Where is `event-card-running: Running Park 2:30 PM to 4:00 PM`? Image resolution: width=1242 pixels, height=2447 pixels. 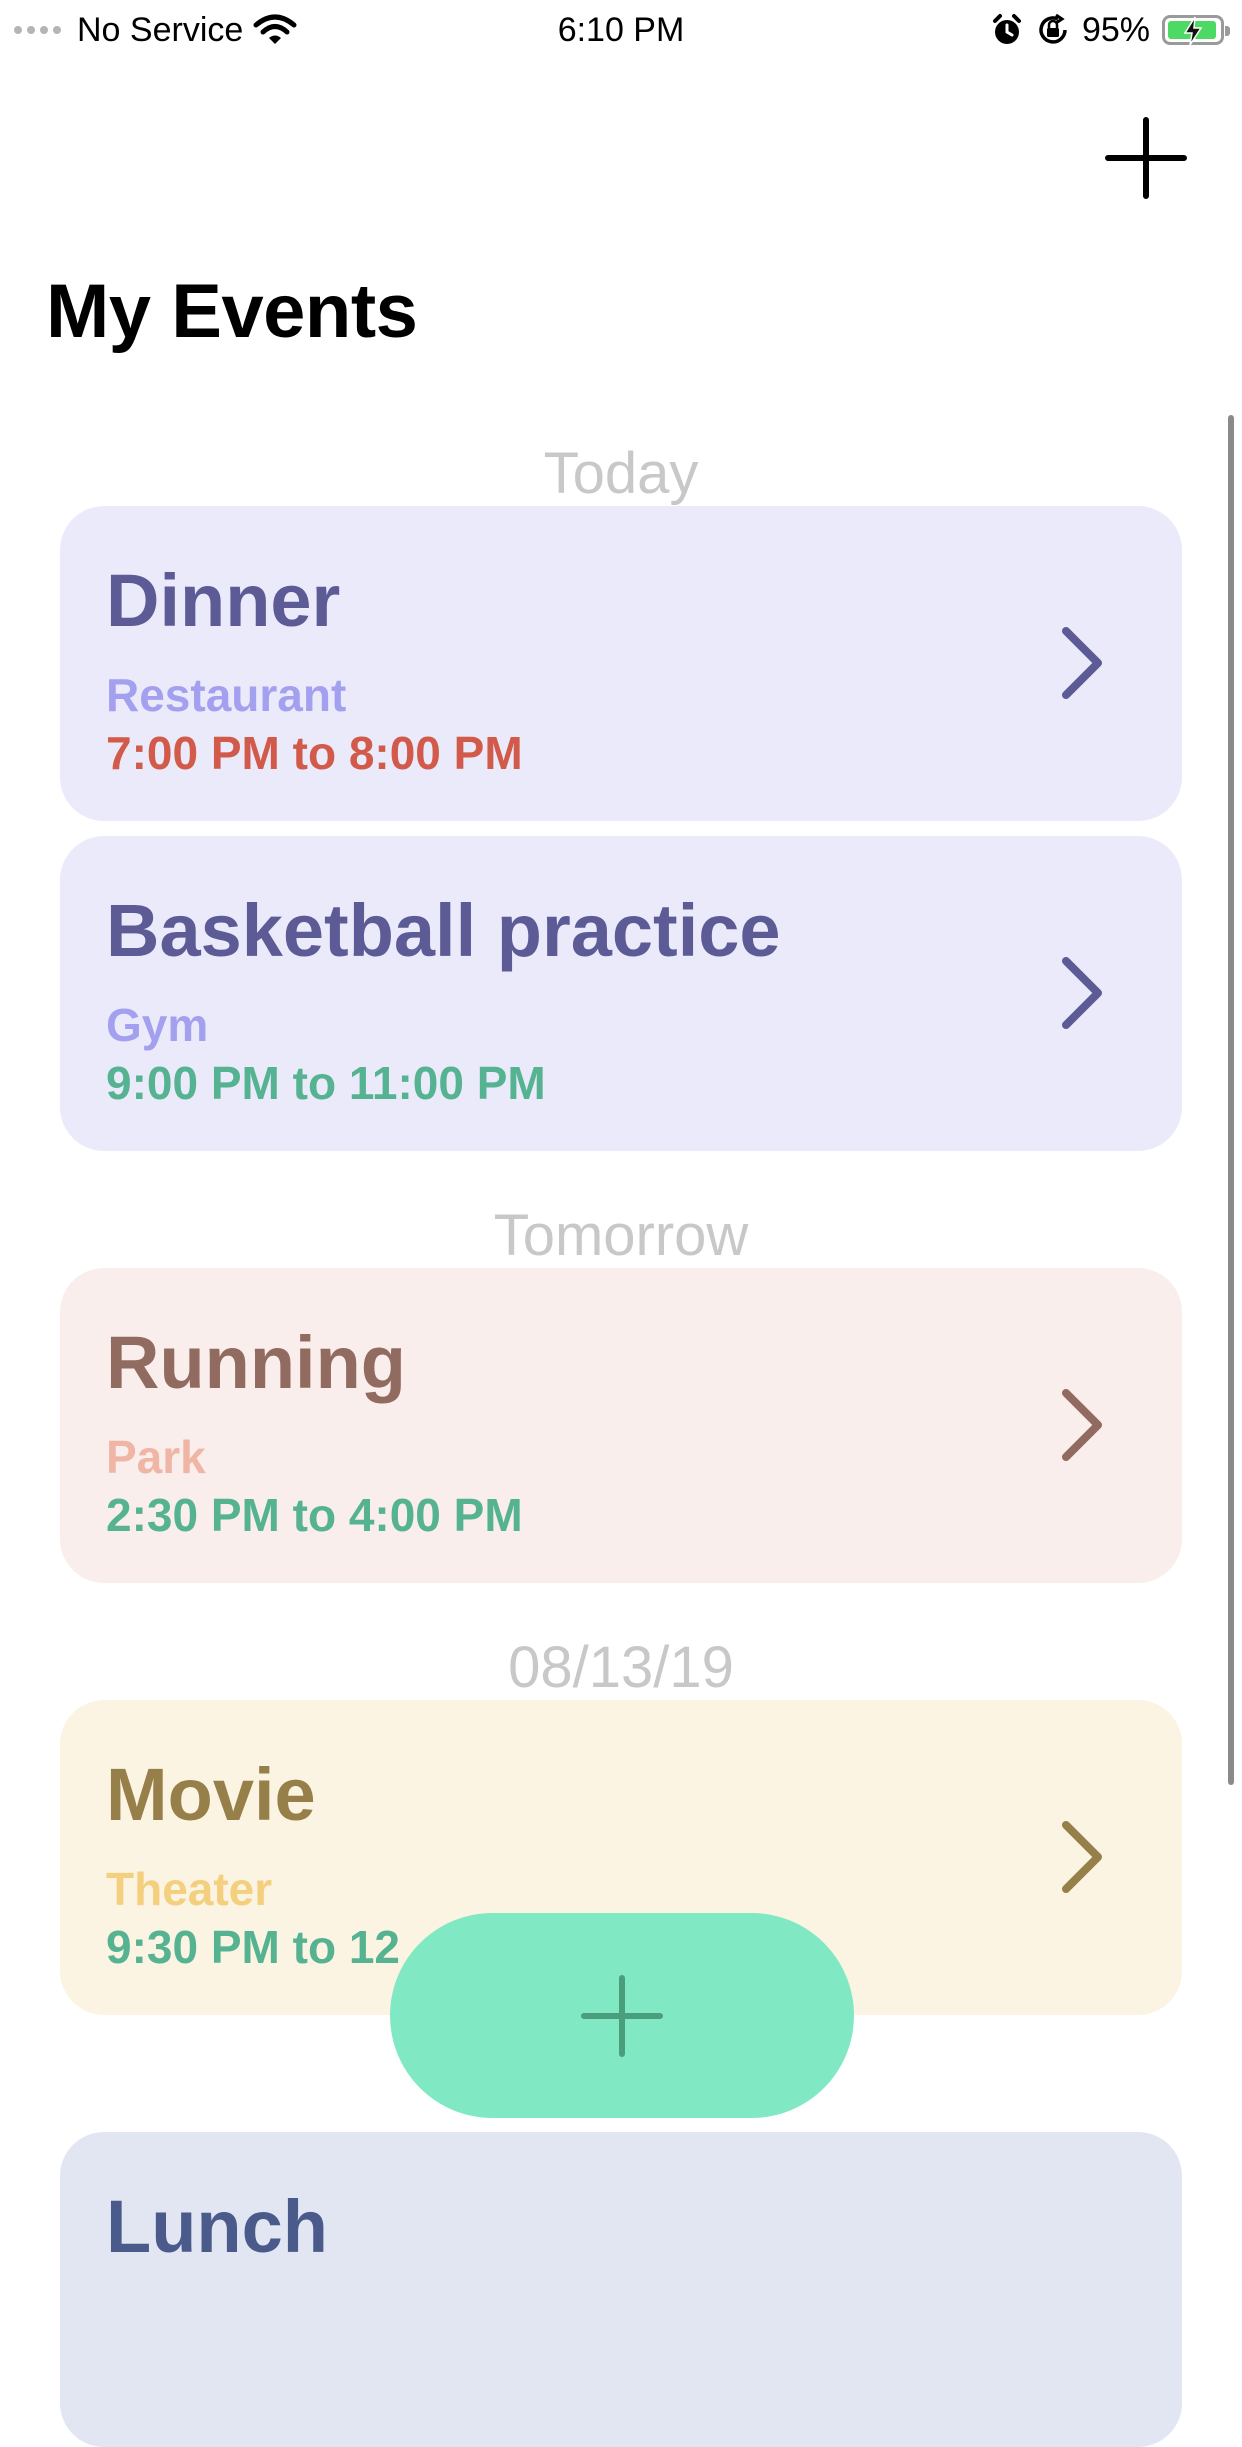 event-card-running: Running Park 2:30 PM to 4:00 PM is located at coordinates (621, 1425).